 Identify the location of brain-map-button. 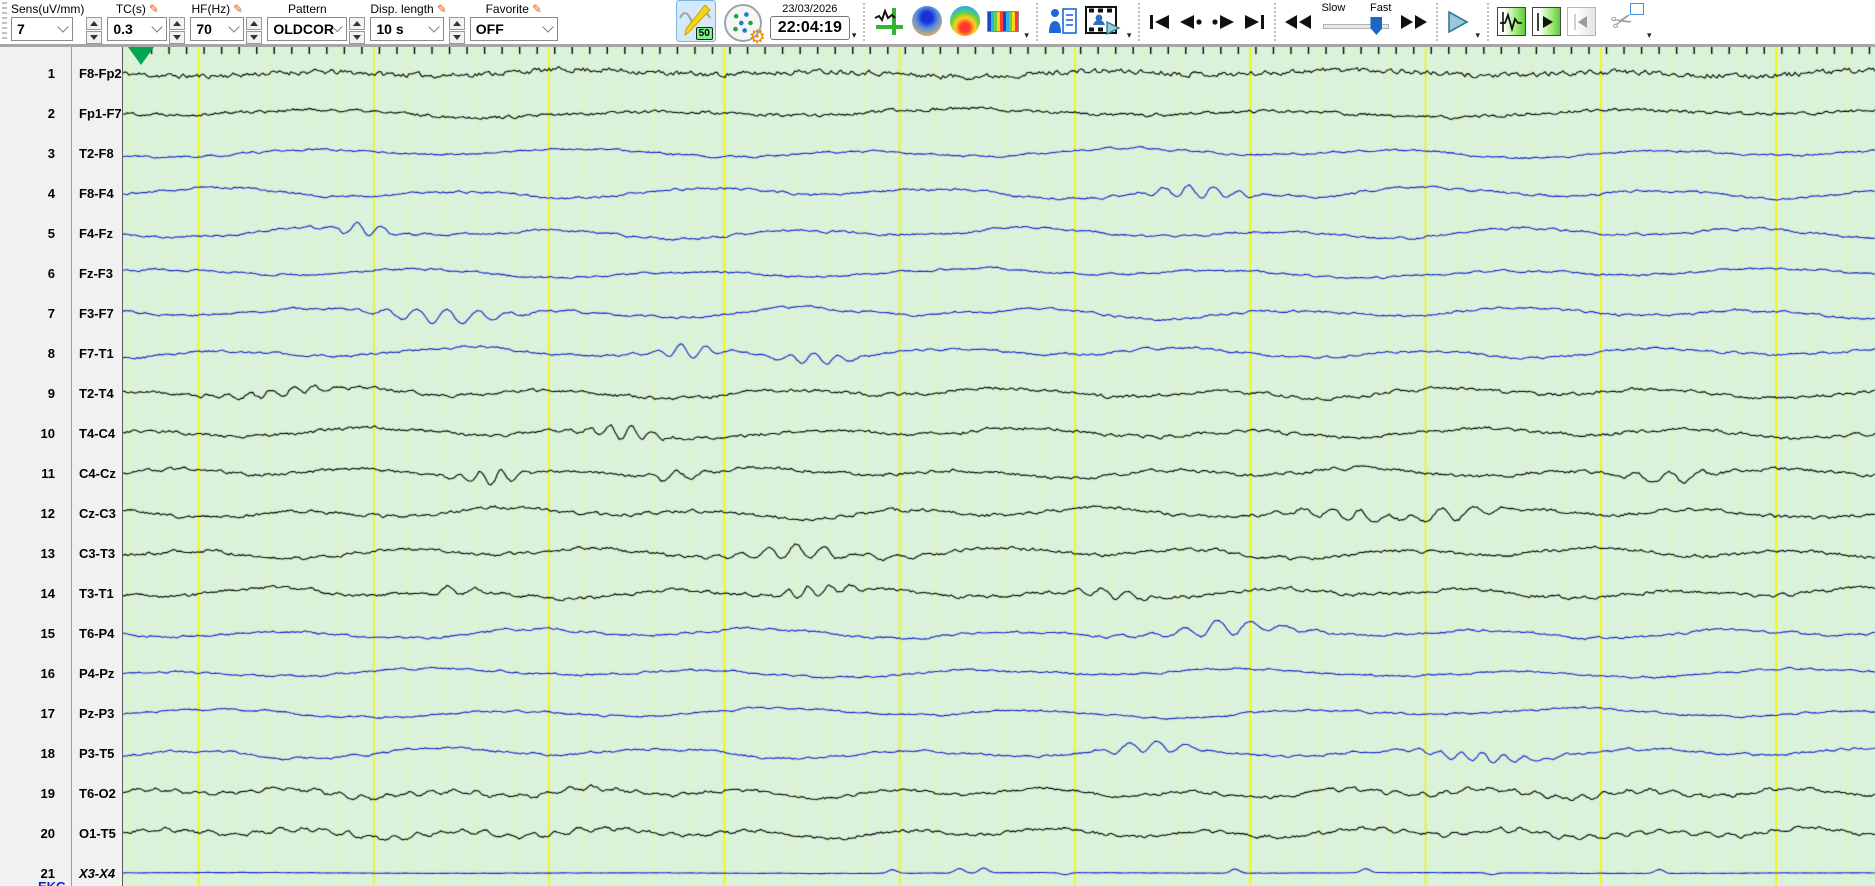
(927, 21).